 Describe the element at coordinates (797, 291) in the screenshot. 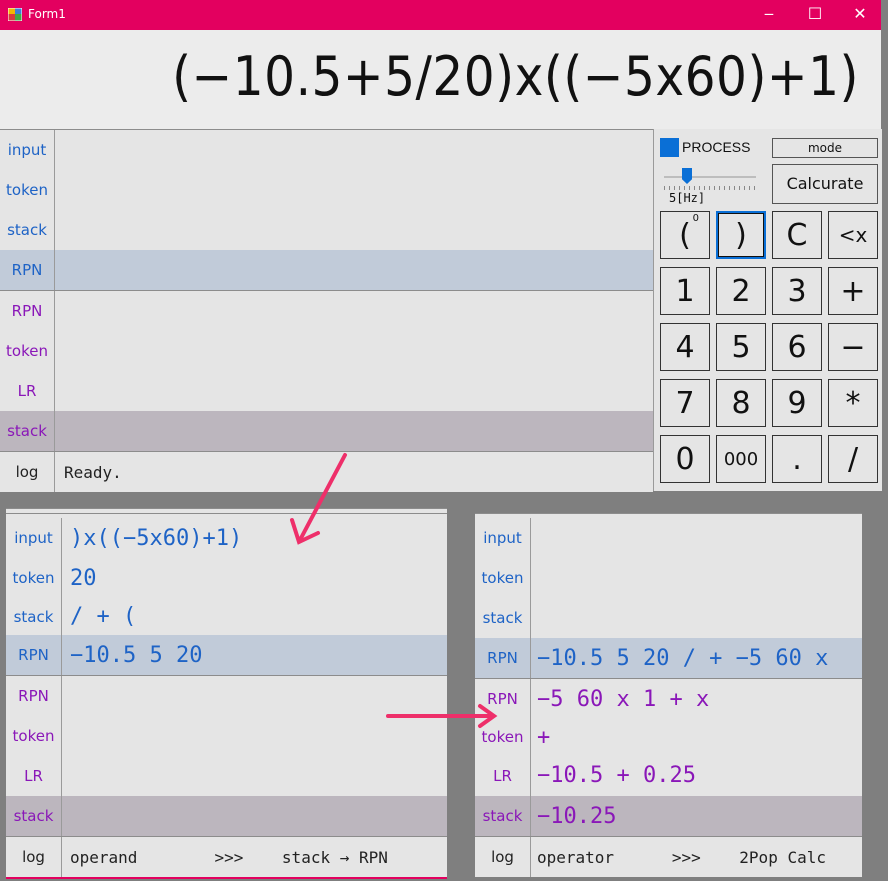

I see `key-3: 3` at that location.